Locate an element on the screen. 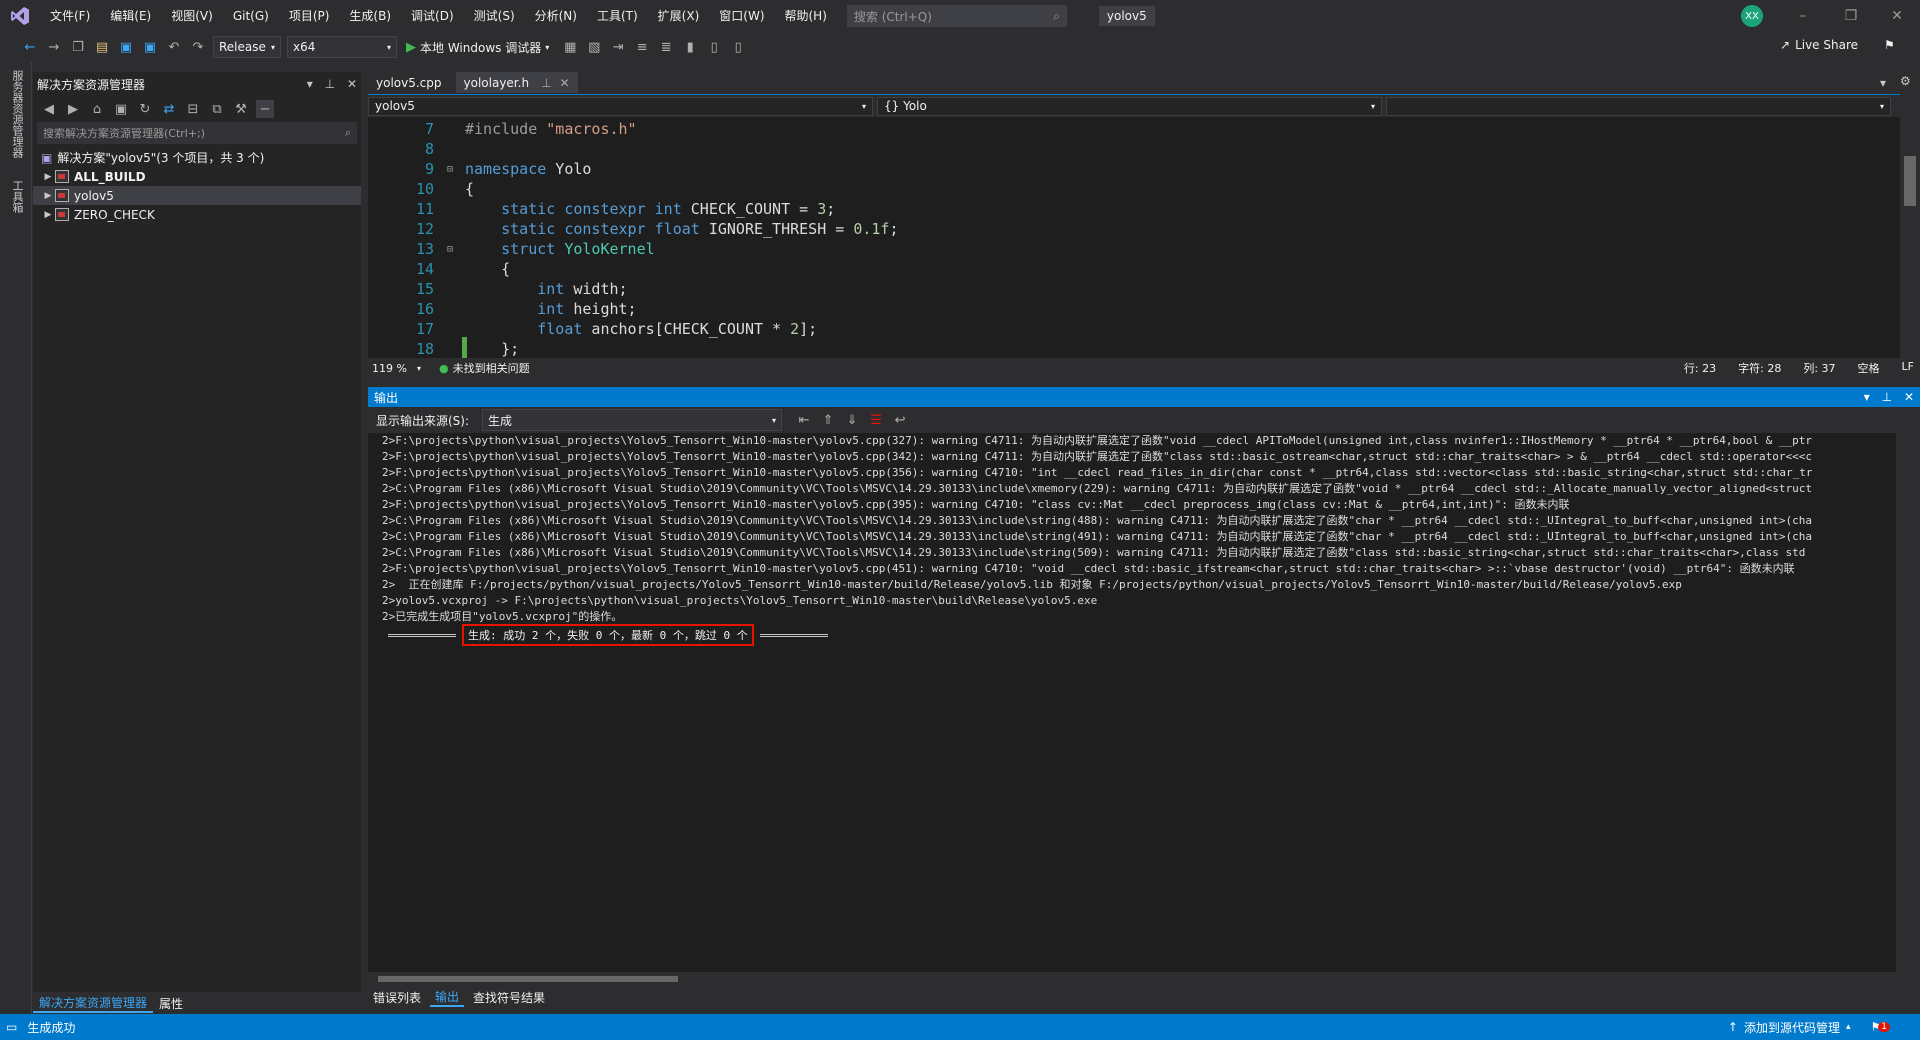 The width and height of the screenshot is (1920, 1040). explorer-search-input: 搜索解决方案资源管理器(Ctrl+;) ⌕ is located at coordinates (197, 133).